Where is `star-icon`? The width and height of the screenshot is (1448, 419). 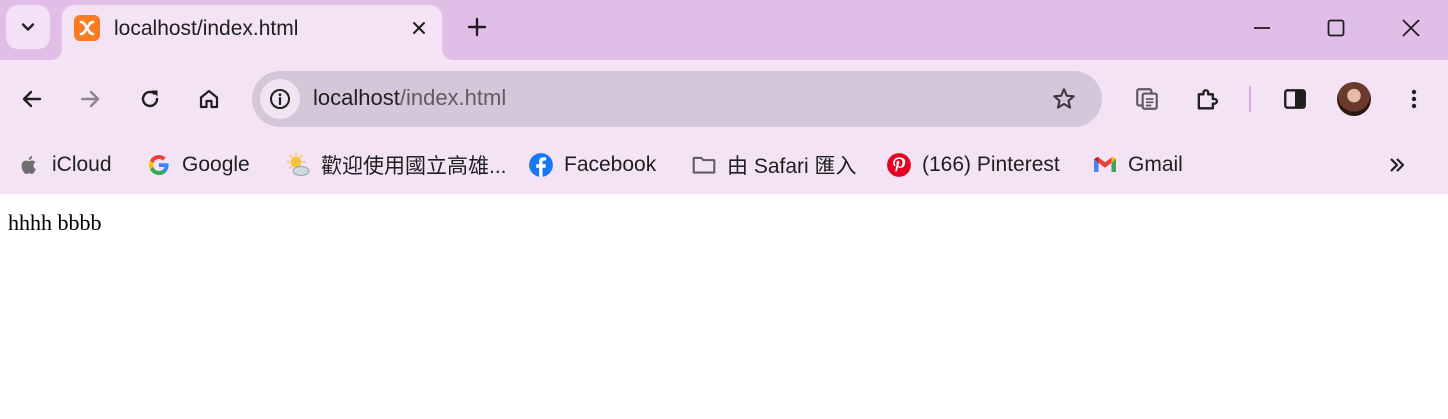
star-icon is located at coordinates (1064, 98).